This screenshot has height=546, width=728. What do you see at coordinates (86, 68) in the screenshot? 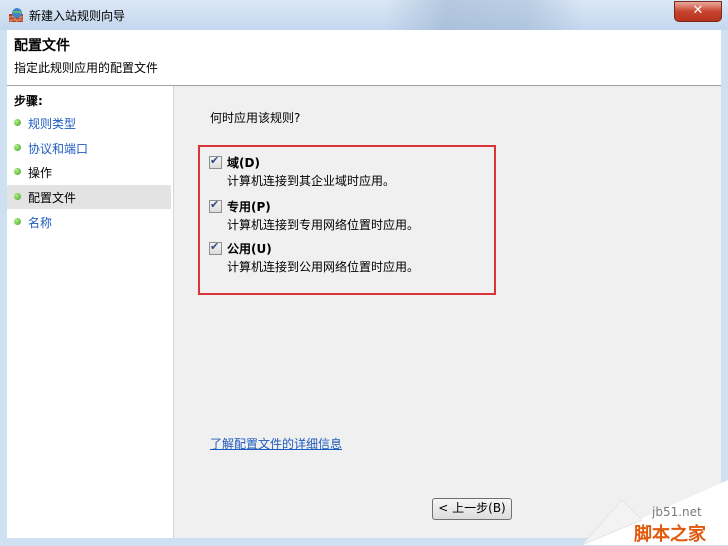
I see `page-subtitle: 指定此规则应用的配置文件` at bounding box center [86, 68].